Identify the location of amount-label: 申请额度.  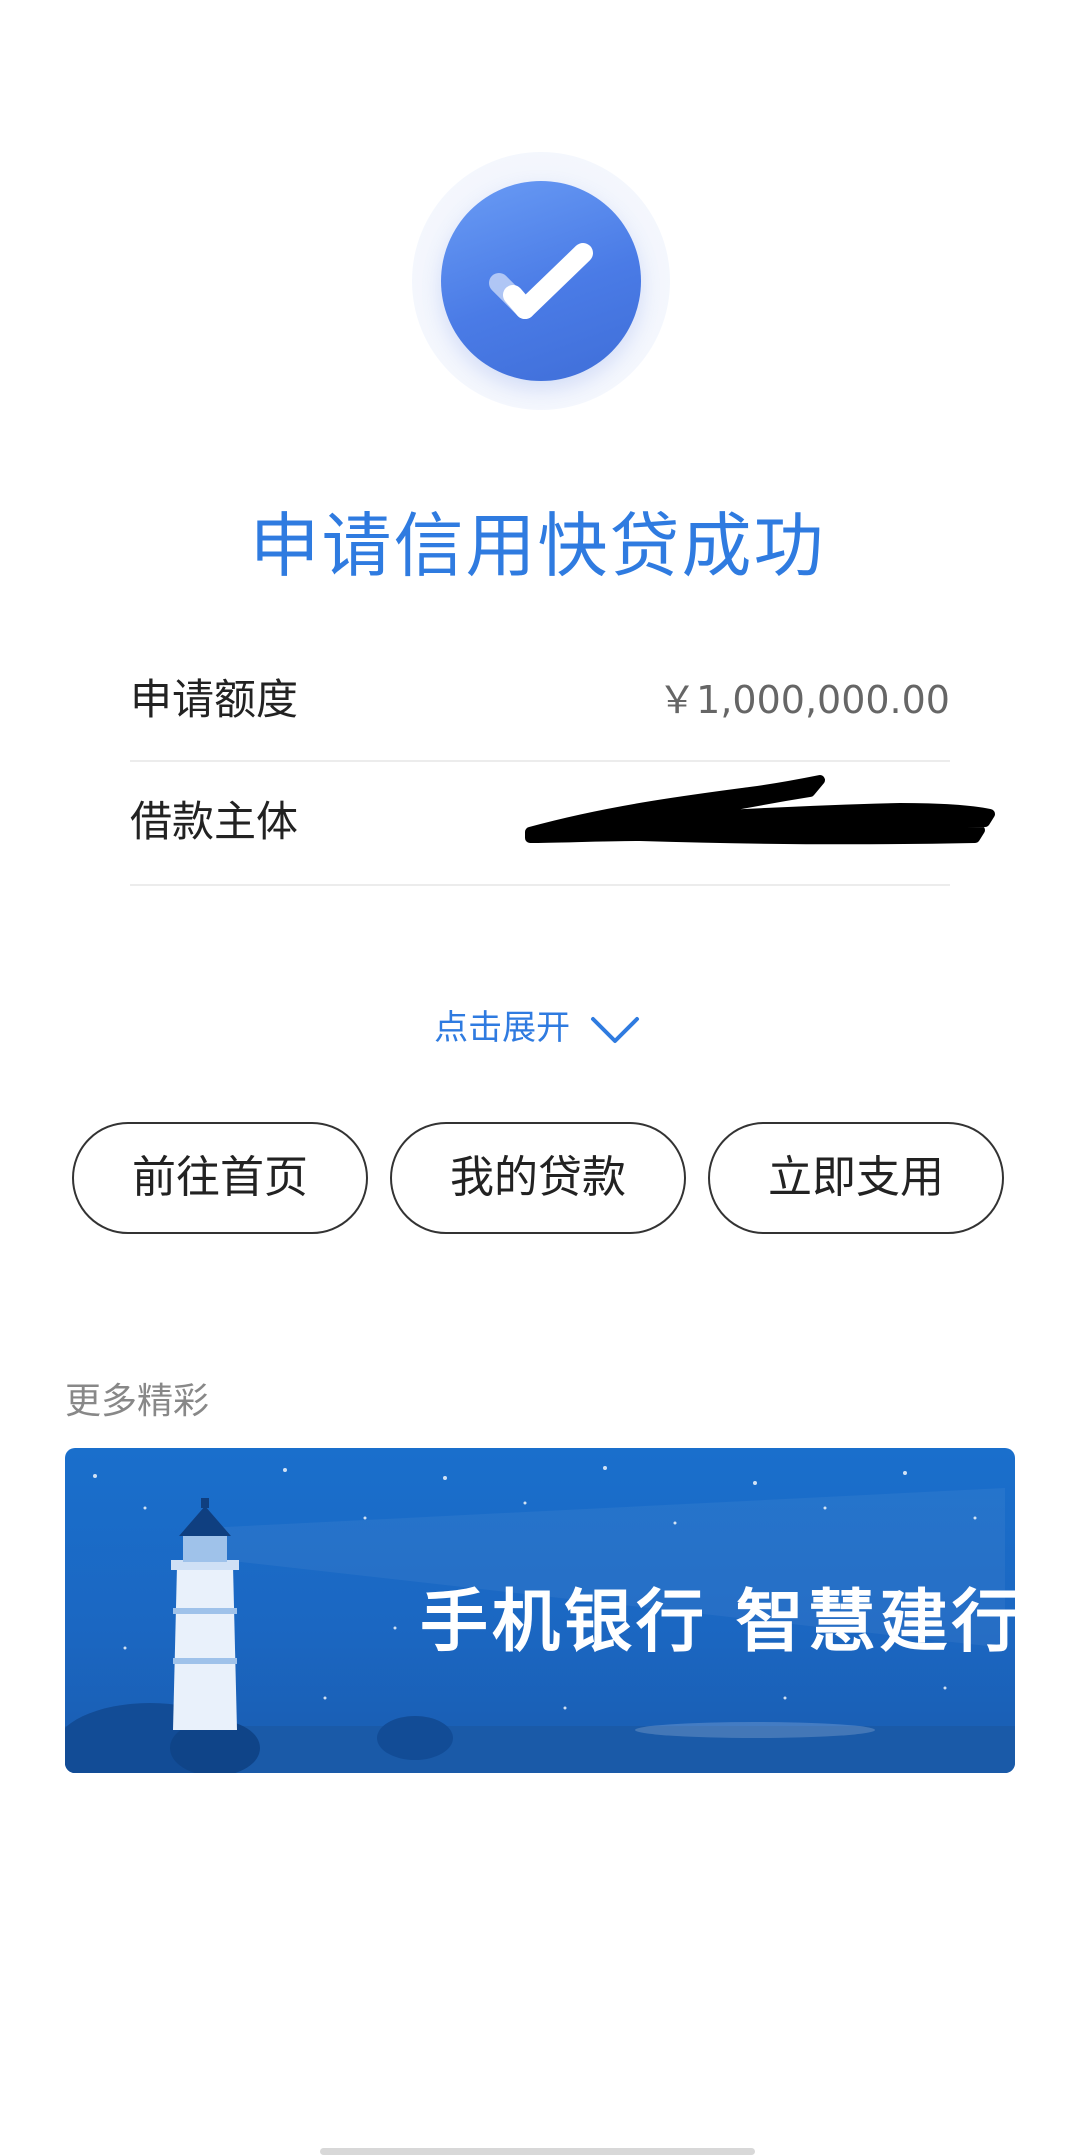
(214, 699).